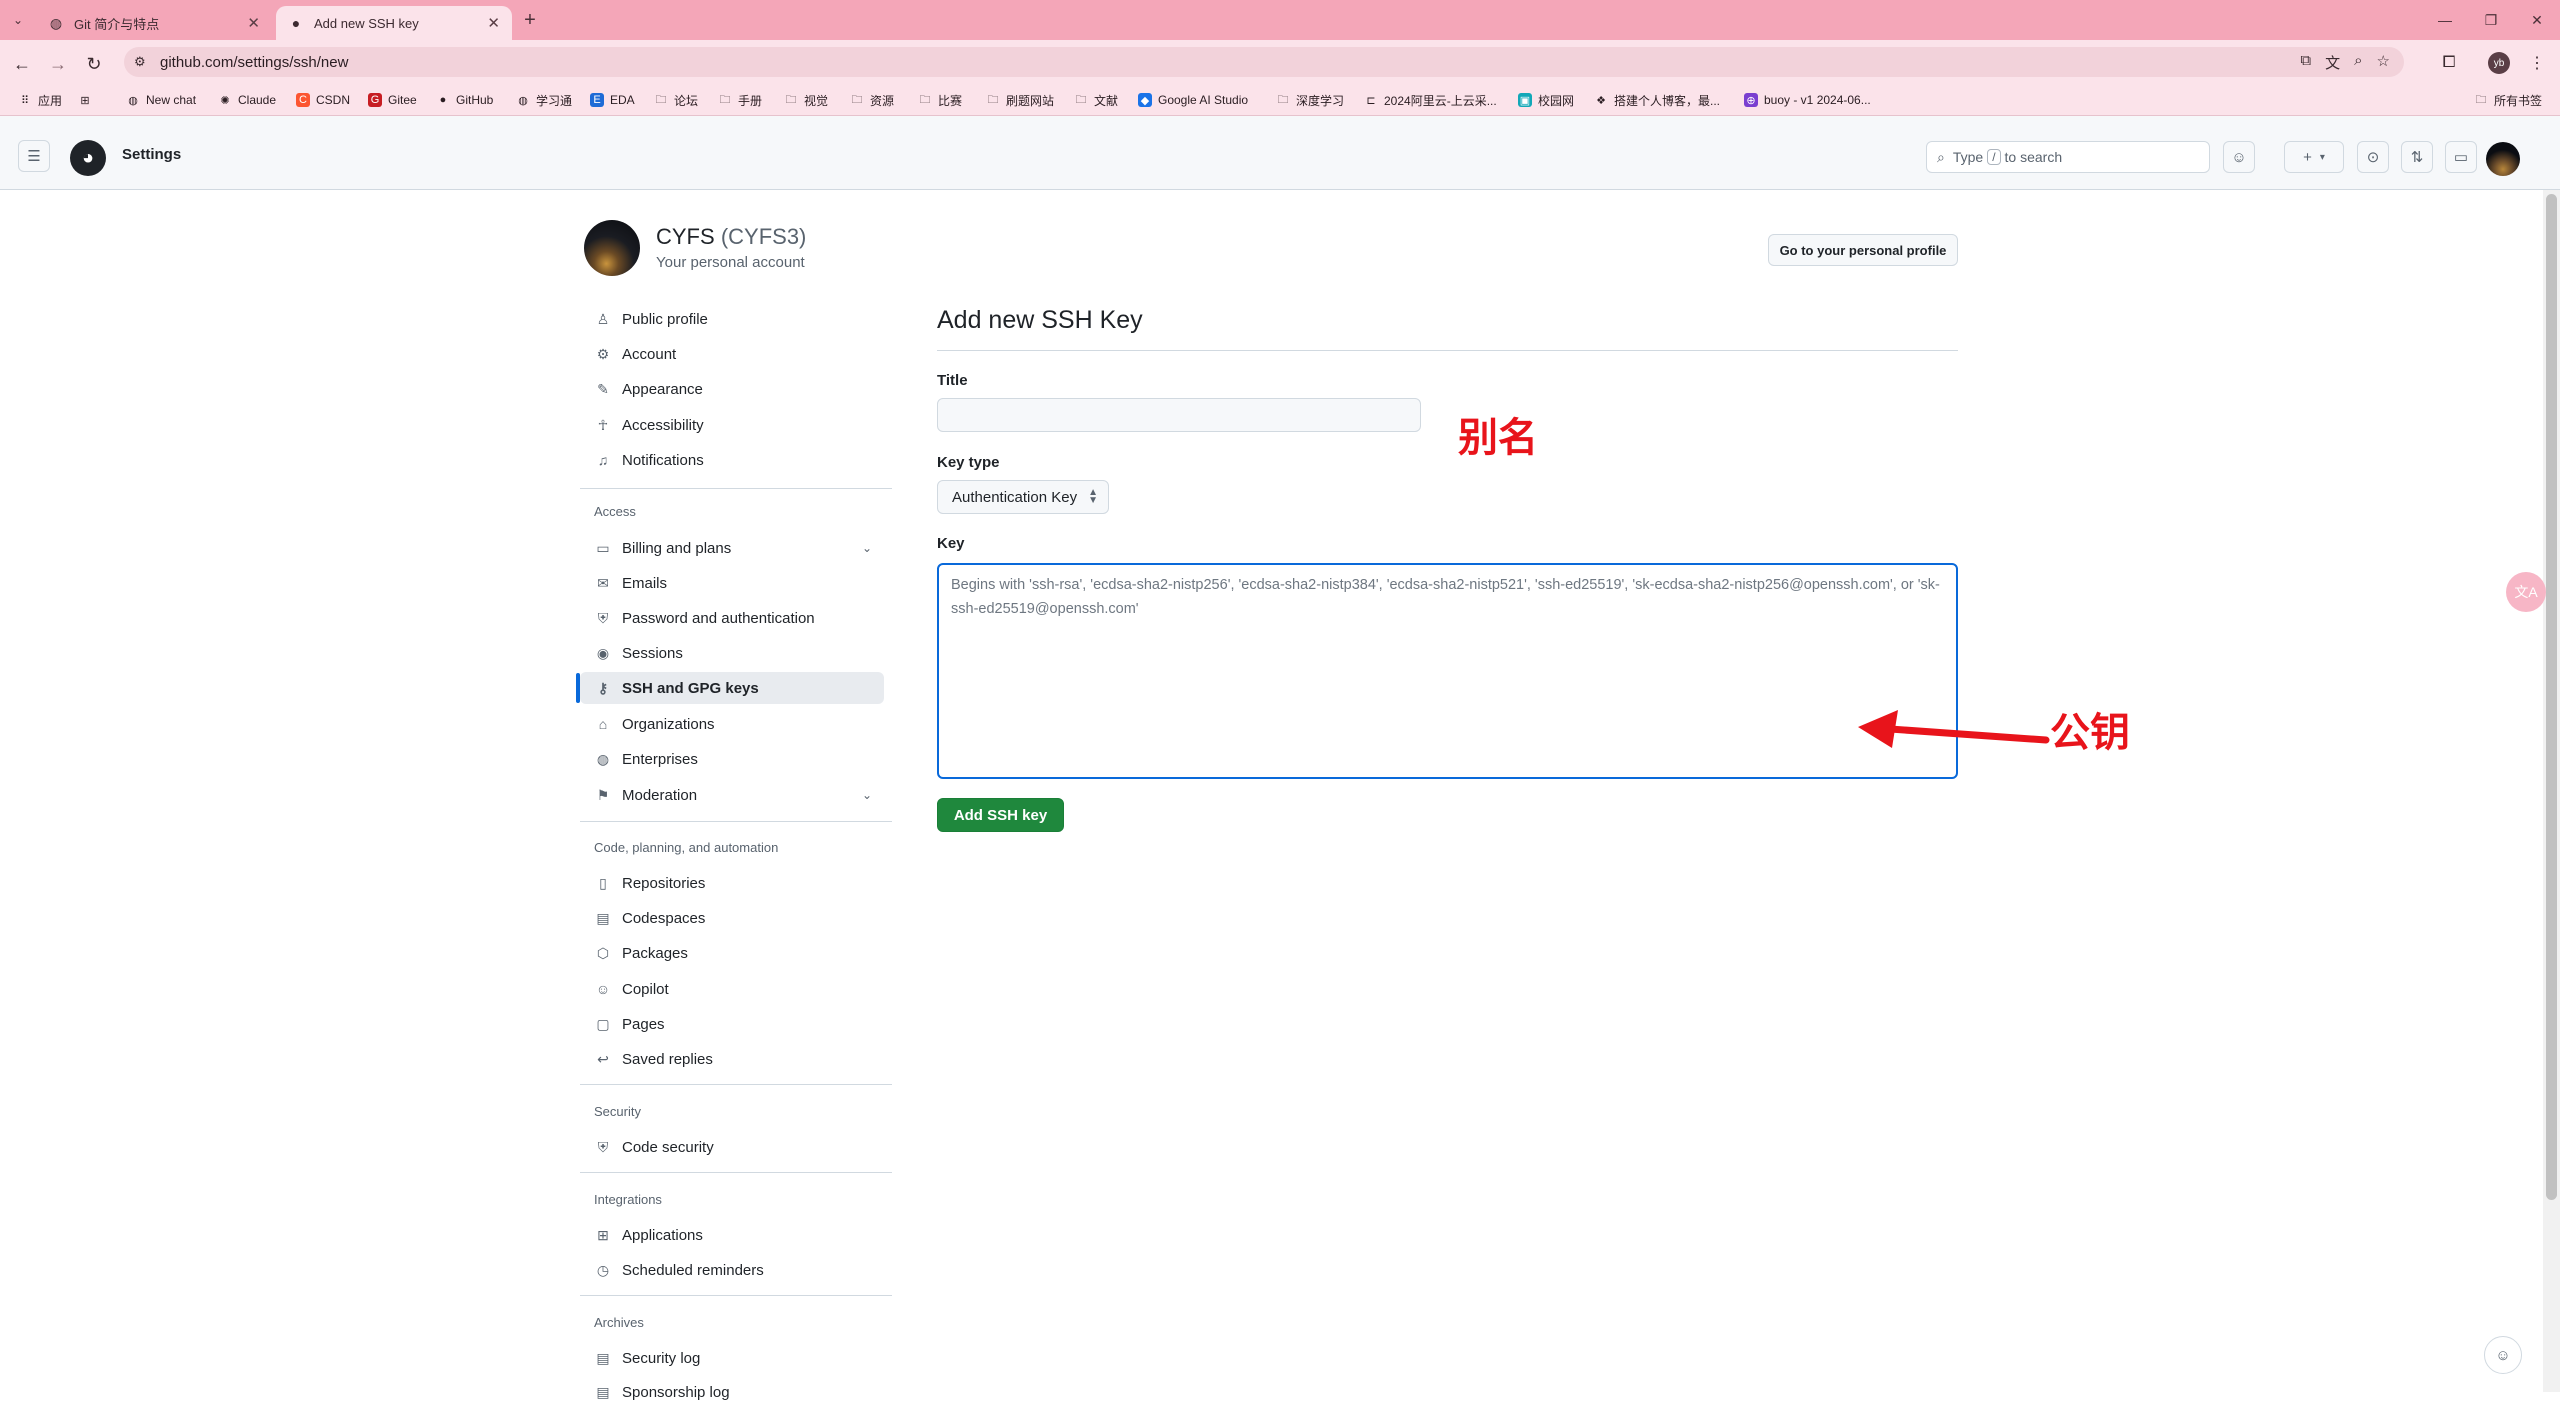 The height and width of the screenshot is (1408, 2560). Describe the element at coordinates (872, 100) in the screenshot. I see `bookmark-12: 🗀 资源` at that location.